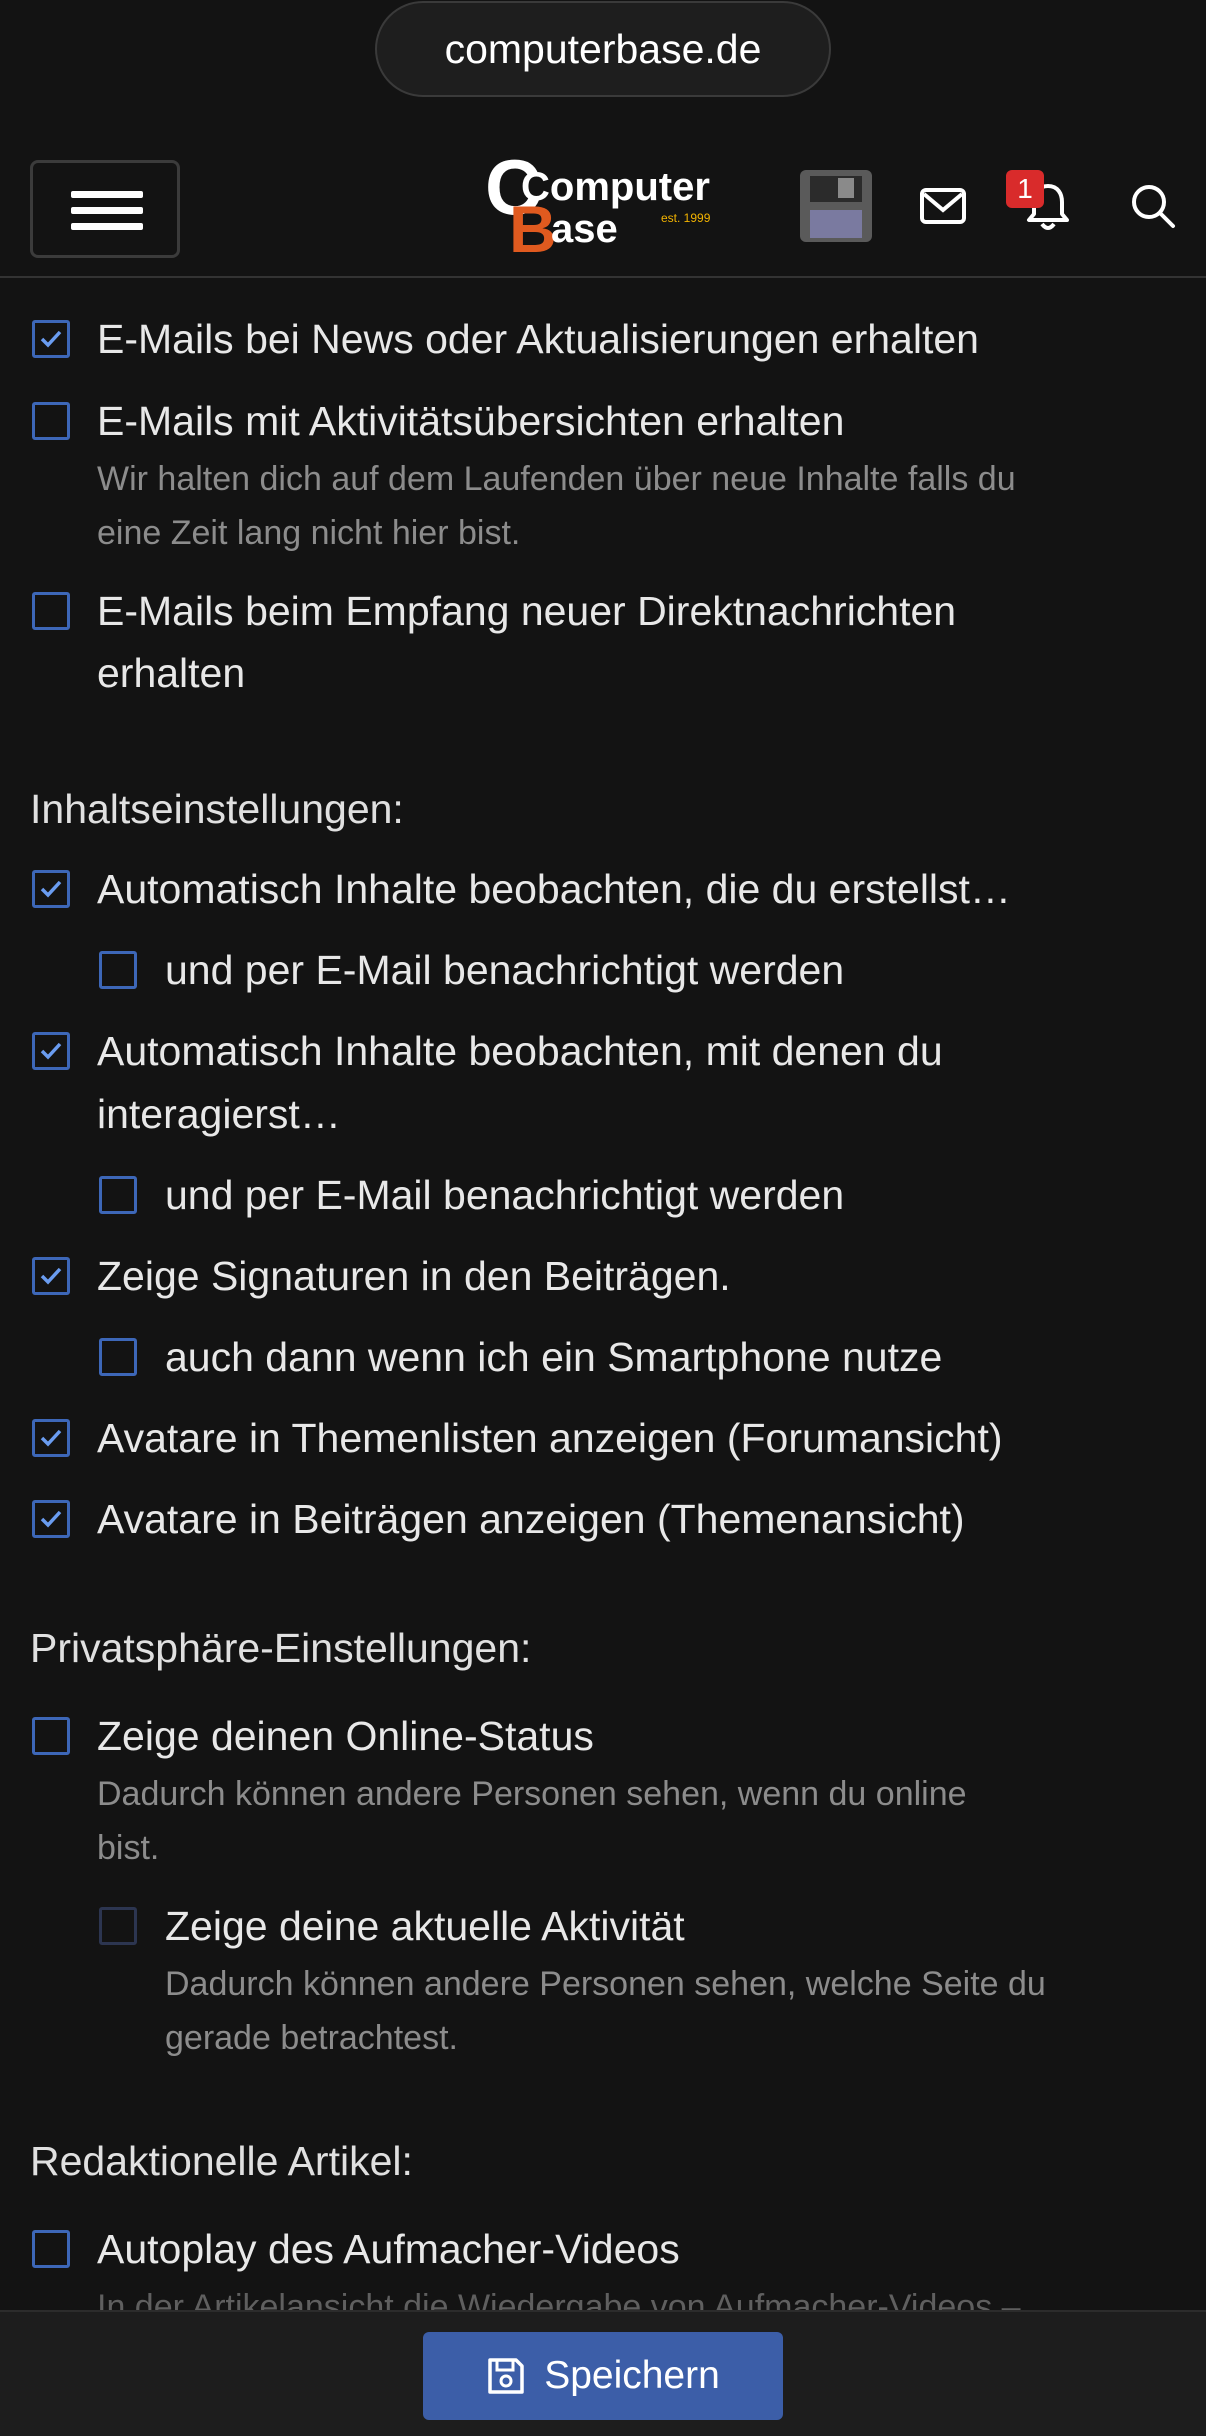 Image resolution: width=1206 pixels, height=2436 pixels. What do you see at coordinates (414, 1276) in the screenshot?
I see `label-show-signatures: Zeige Signaturen in den Beiträgen.` at bounding box center [414, 1276].